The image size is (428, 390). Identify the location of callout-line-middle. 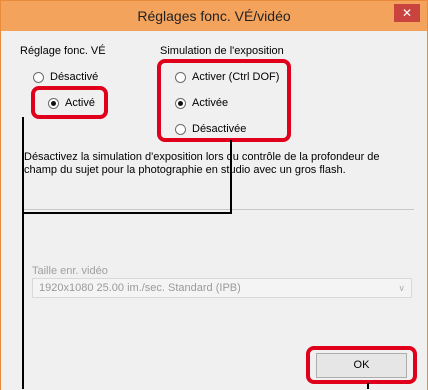
(231, 177).